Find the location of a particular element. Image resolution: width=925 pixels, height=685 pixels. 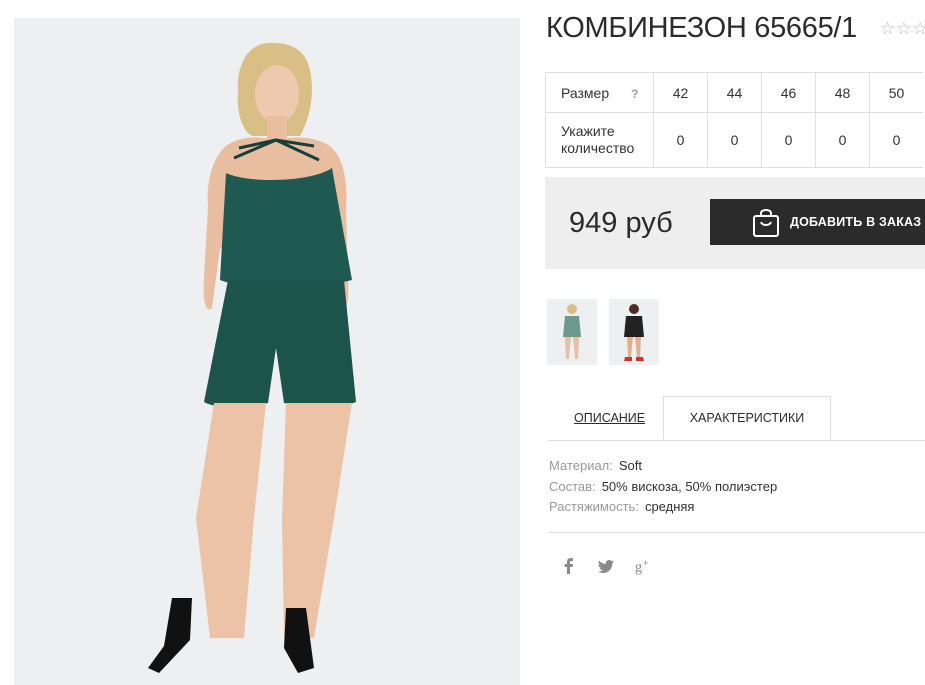

shopping-bag-icon is located at coordinates (766, 223).